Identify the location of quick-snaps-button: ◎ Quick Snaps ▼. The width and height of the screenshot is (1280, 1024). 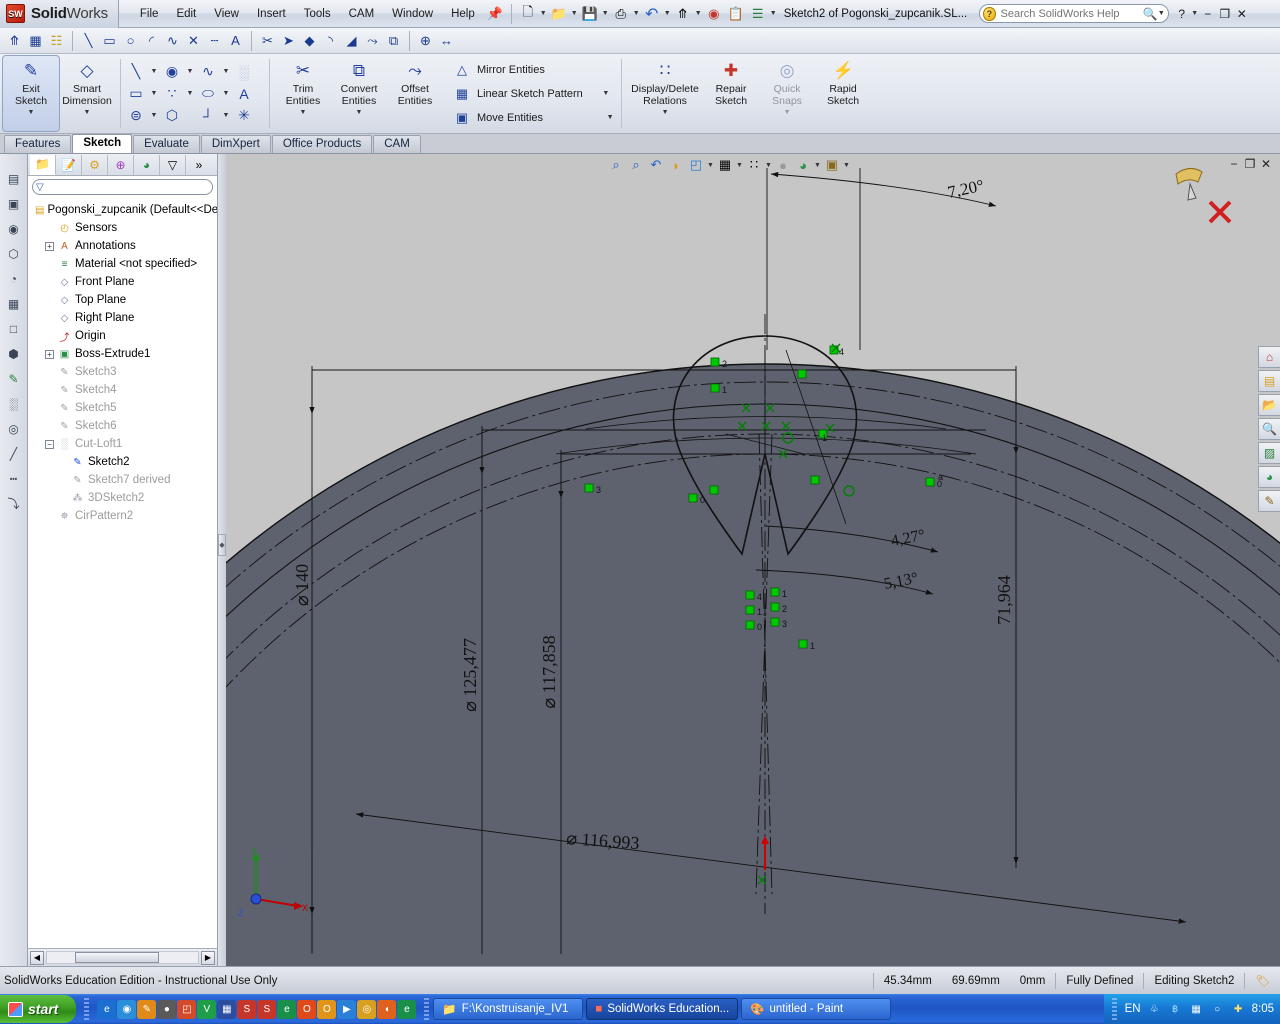
(787, 93).